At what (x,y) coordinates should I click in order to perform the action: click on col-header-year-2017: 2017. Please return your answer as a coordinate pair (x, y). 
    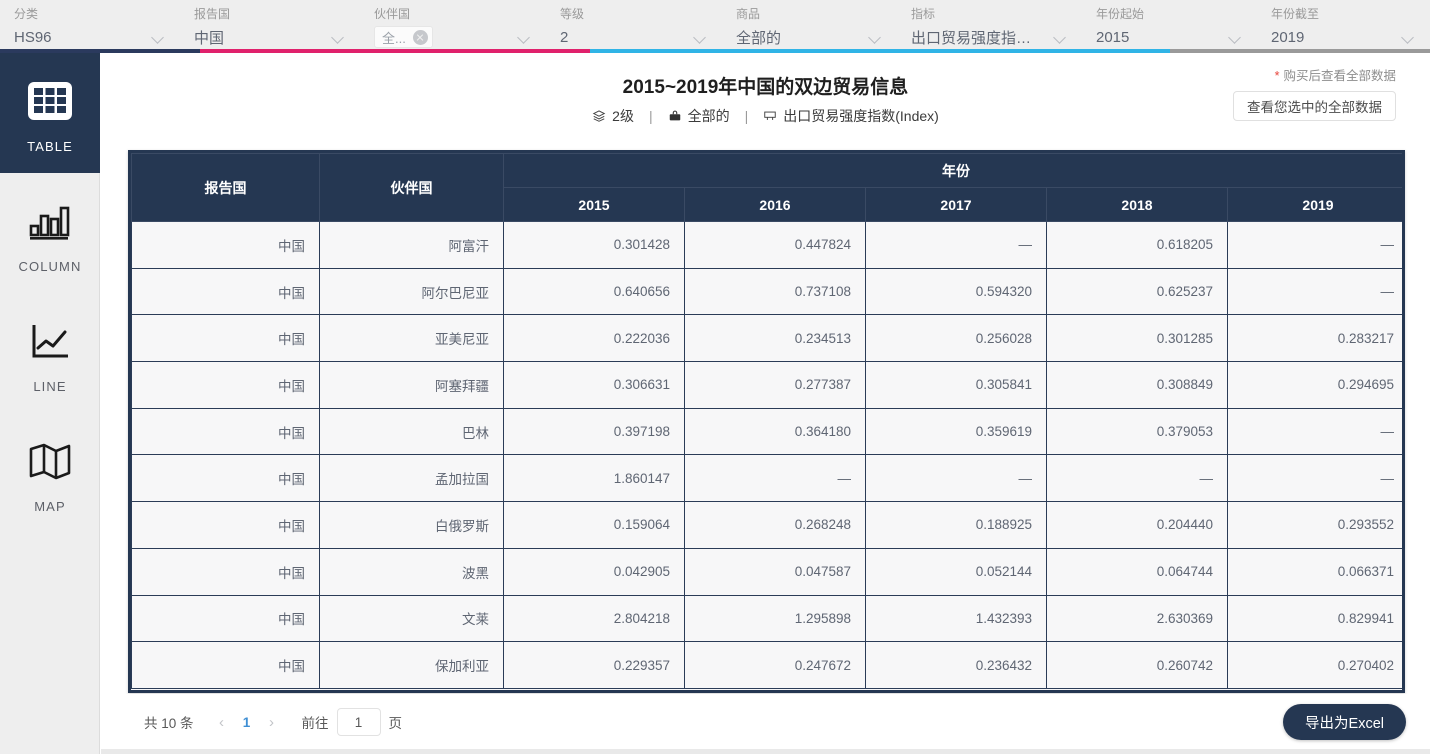
    Looking at the image, I should click on (956, 204).